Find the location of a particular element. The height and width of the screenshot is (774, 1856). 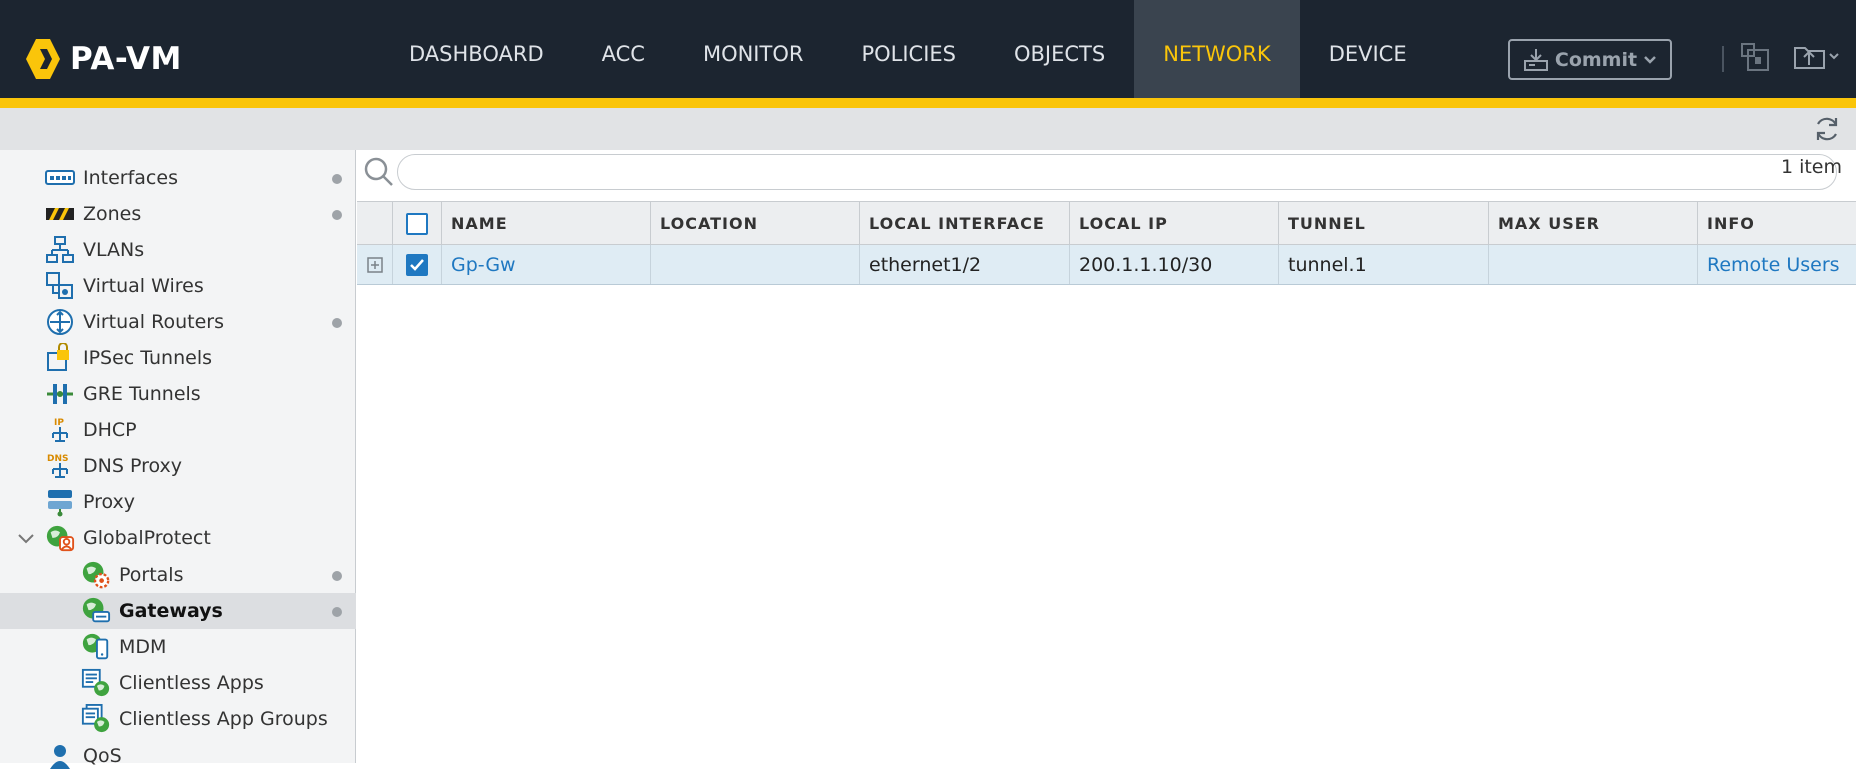

interfaces-icon is located at coordinates (60, 178).